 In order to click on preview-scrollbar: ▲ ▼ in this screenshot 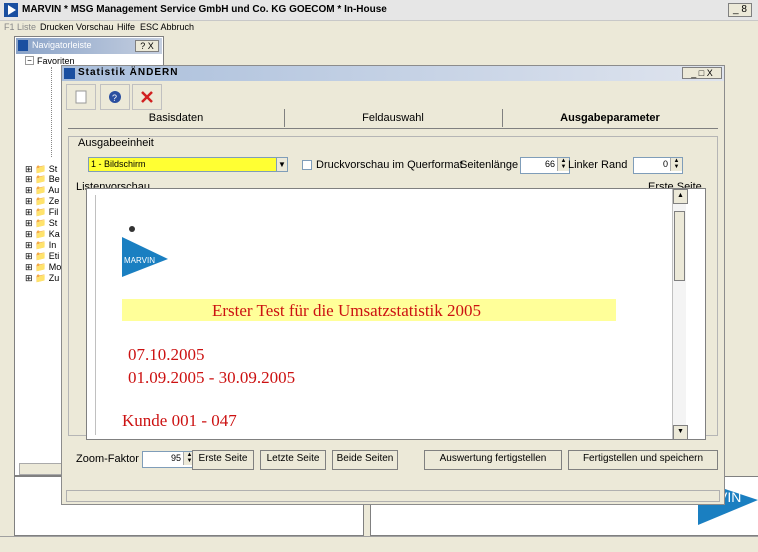, I will do `click(680, 314)`.